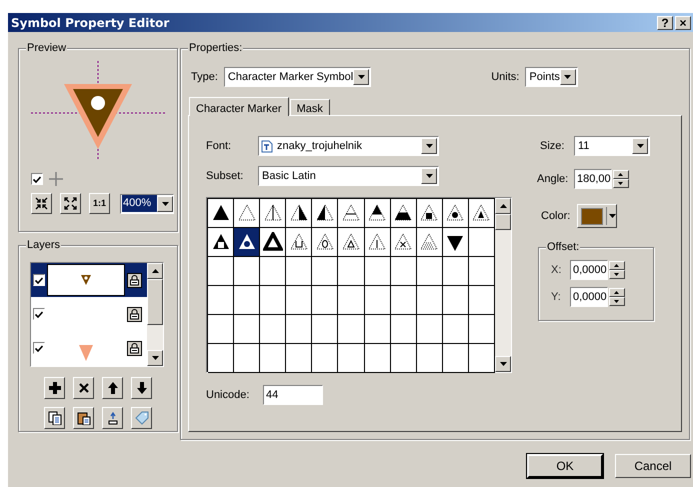  I want to click on tab: Character Marker, so click(239, 106).